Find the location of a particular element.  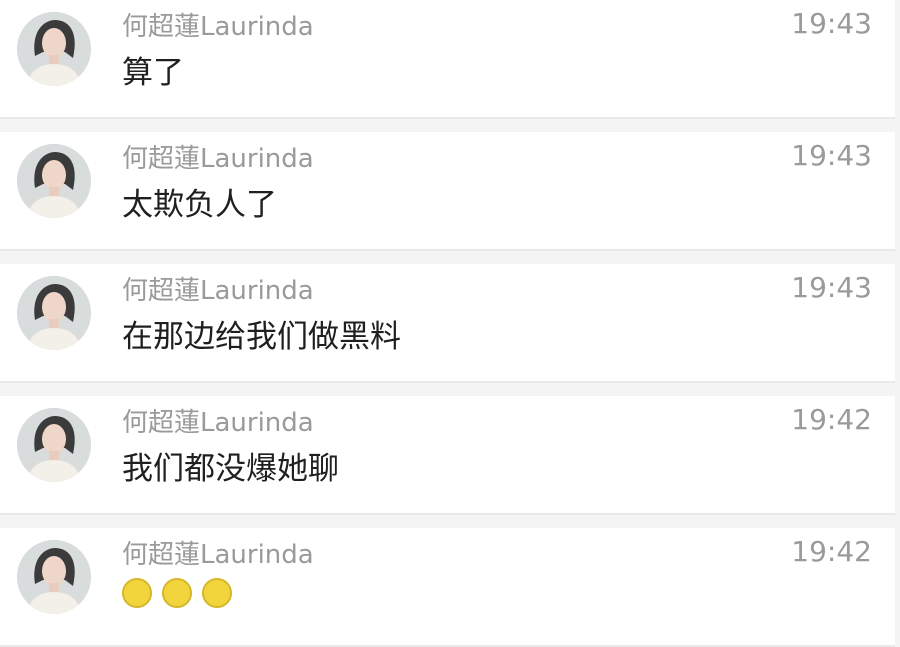

message-text: 我们都没爆她聊 is located at coordinates (230, 469).